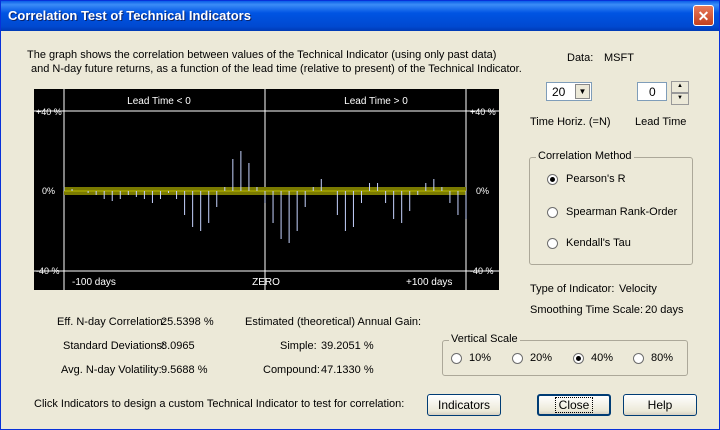 The width and height of the screenshot is (720, 430). Describe the element at coordinates (480, 358) in the screenshot. I see `scale-10-label: 10%` at that location.